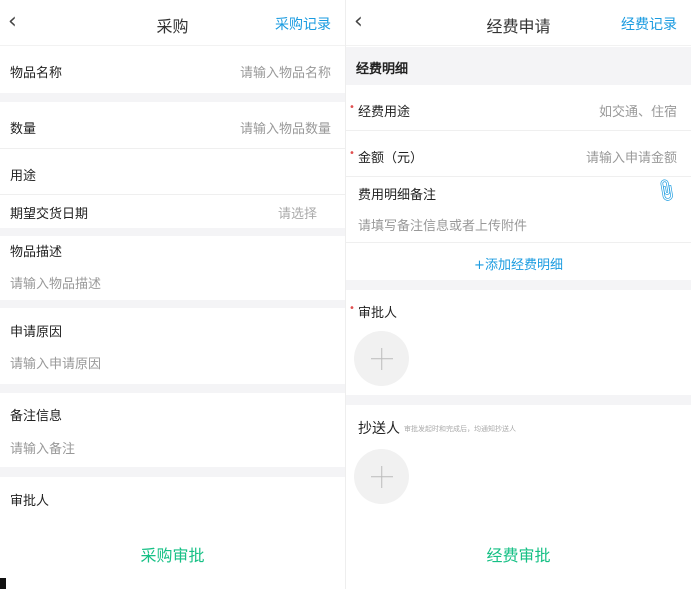 The width and height of the screenshot is (691, 589). What do you see at coordinates (49, 214) in the screenshot?
I see `delivery-date-label: 期望交货日期` at bounding box center [49, 214].